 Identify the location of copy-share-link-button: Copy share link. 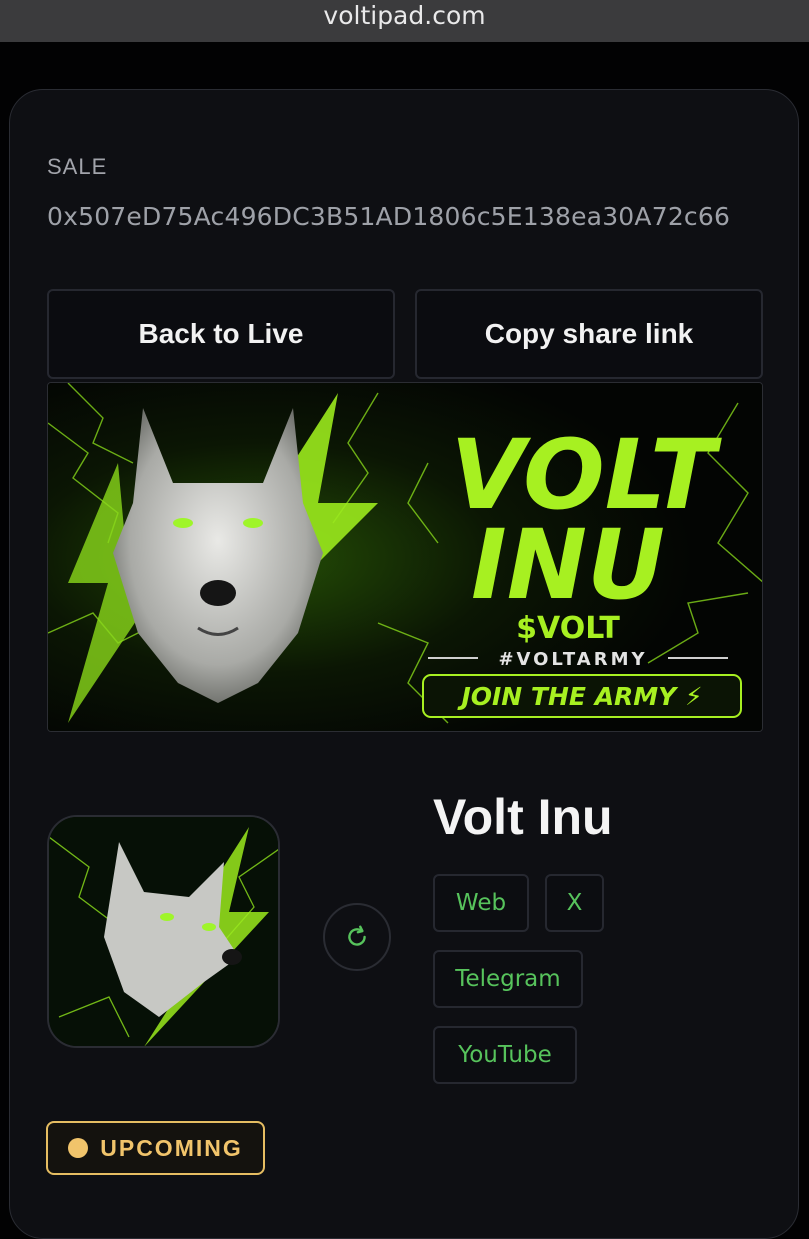
(589, 334).